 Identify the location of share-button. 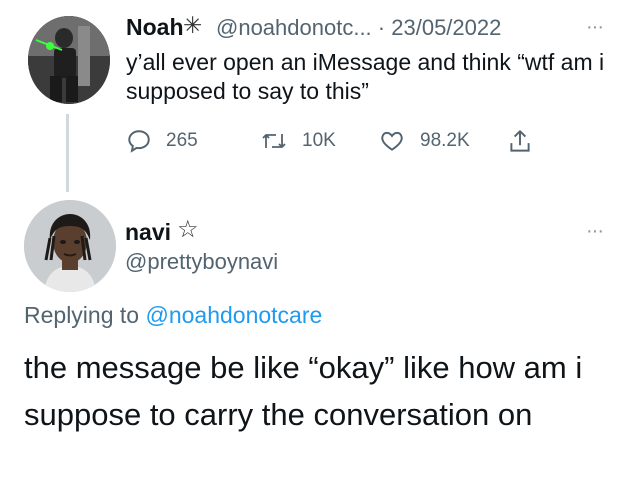
(527, 142).